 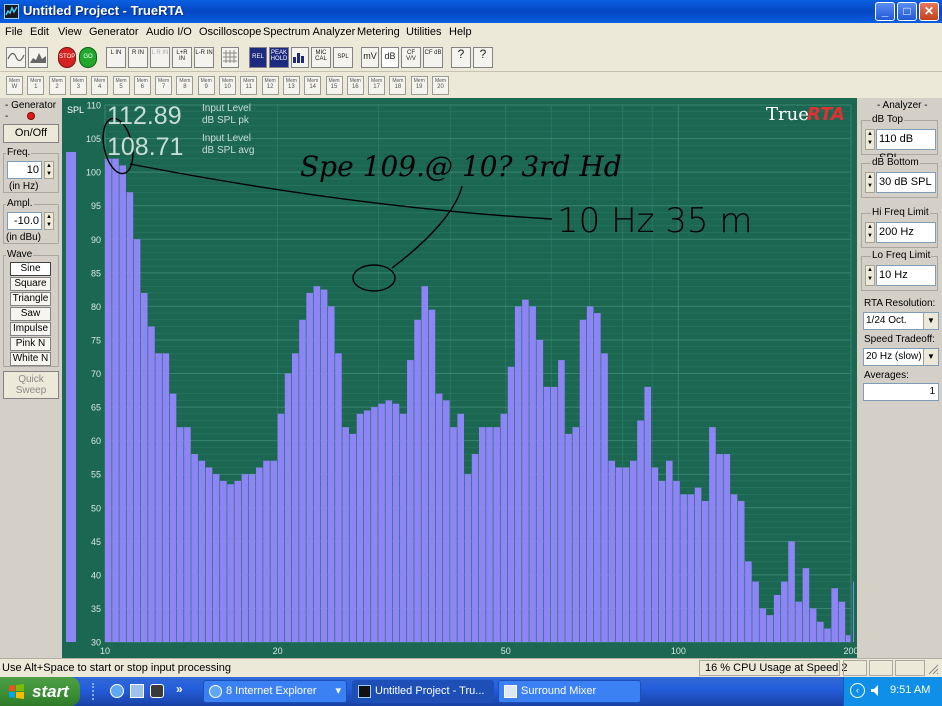 What do you see at coordinates (14, 85) in the screenshot?
I see `memory-button-W: Mem W` at bounding box center [14, 85].